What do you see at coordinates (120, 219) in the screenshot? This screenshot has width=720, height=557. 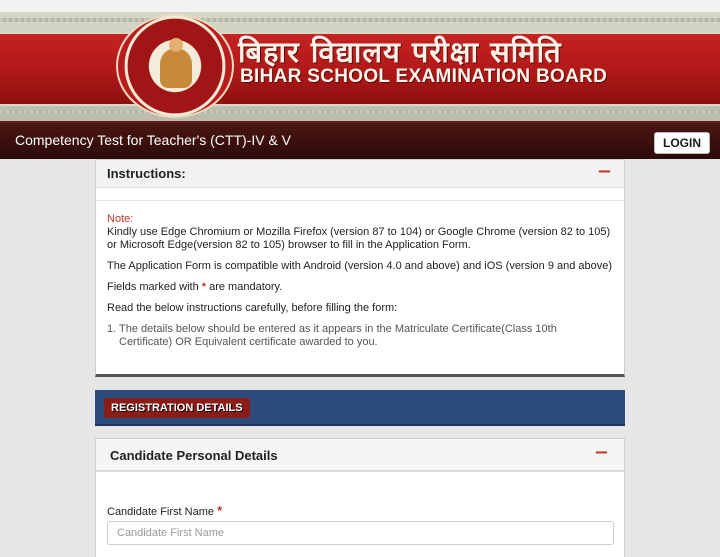 I see `note-label: Note:` at bounding box center [120, 219].